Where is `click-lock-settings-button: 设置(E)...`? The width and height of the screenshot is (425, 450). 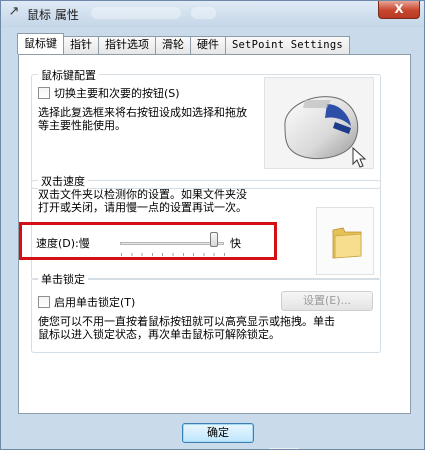
click-lock-settings-button: 设置(E)... is located at coordinates (327, 301).